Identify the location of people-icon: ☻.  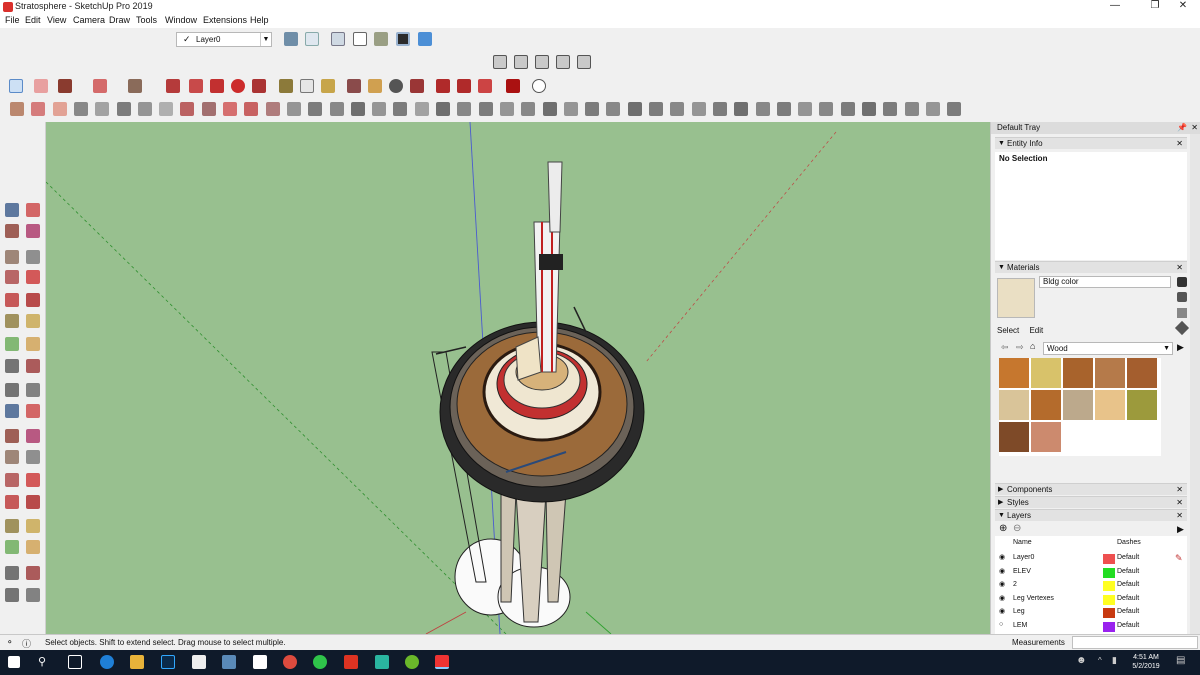
(1081, 660).